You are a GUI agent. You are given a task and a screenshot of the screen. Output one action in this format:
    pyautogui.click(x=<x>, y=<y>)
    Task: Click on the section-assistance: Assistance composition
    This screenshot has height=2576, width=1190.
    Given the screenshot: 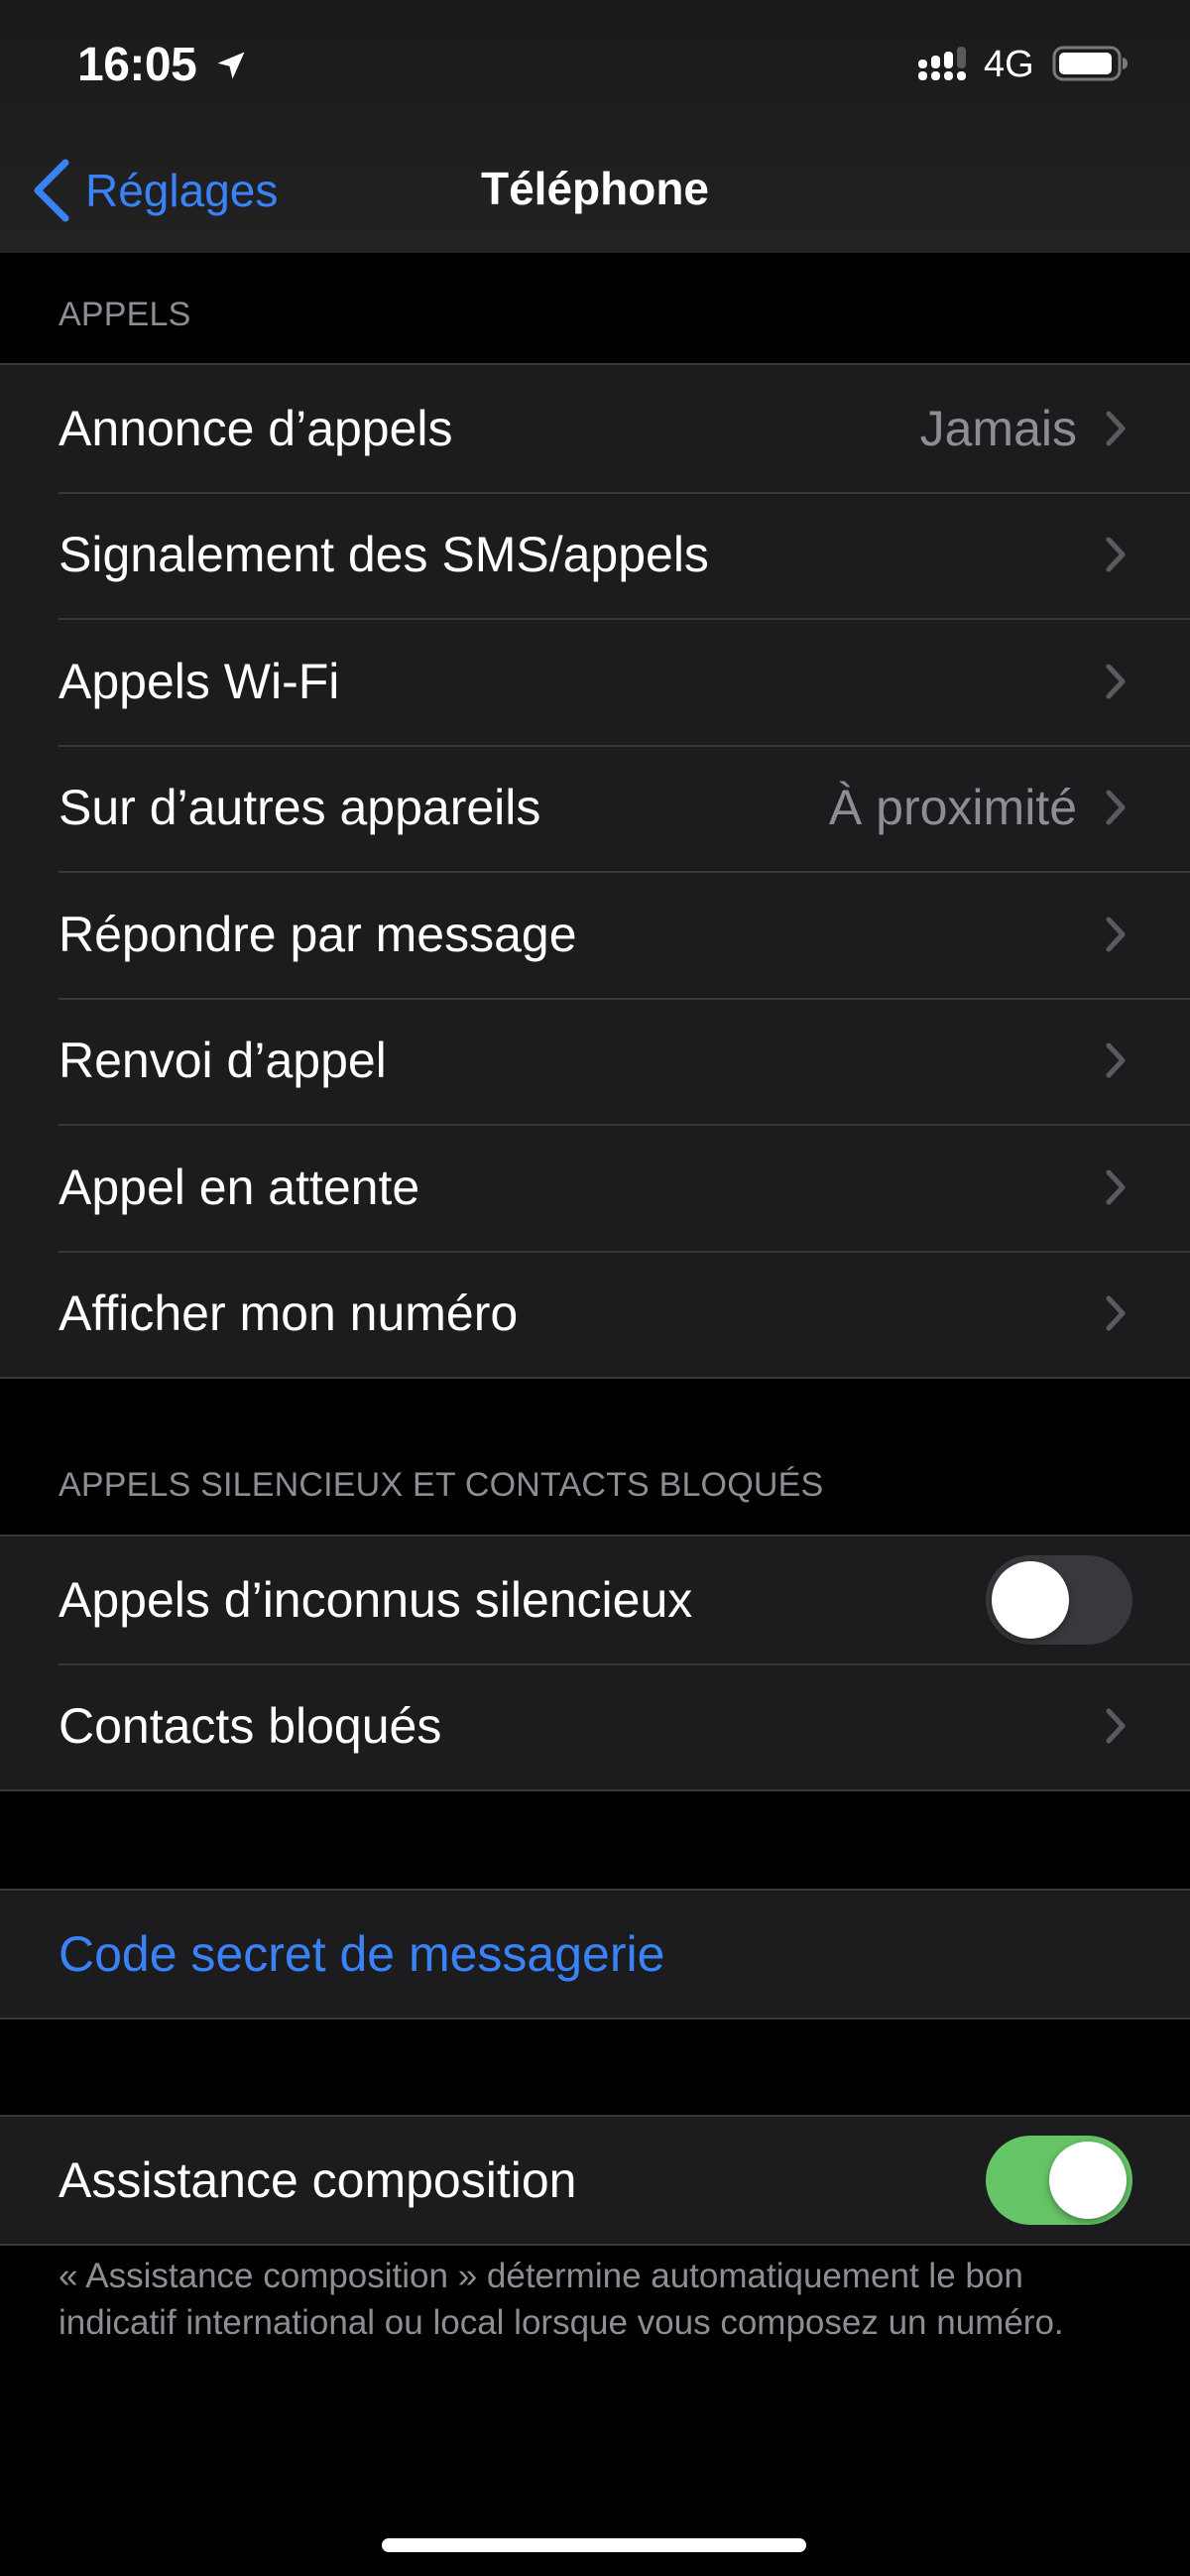 What is the action you would take?
    pyautogui.click(x=595, y=2180)
    